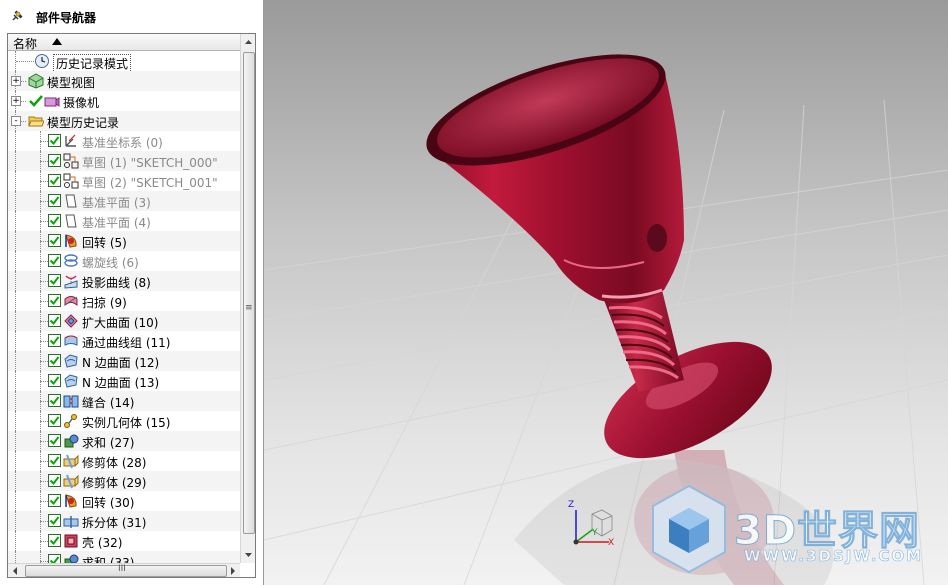 The image size is (948, 585). I want to click on tree-row: 修剪体 (28), so click(124, 461).